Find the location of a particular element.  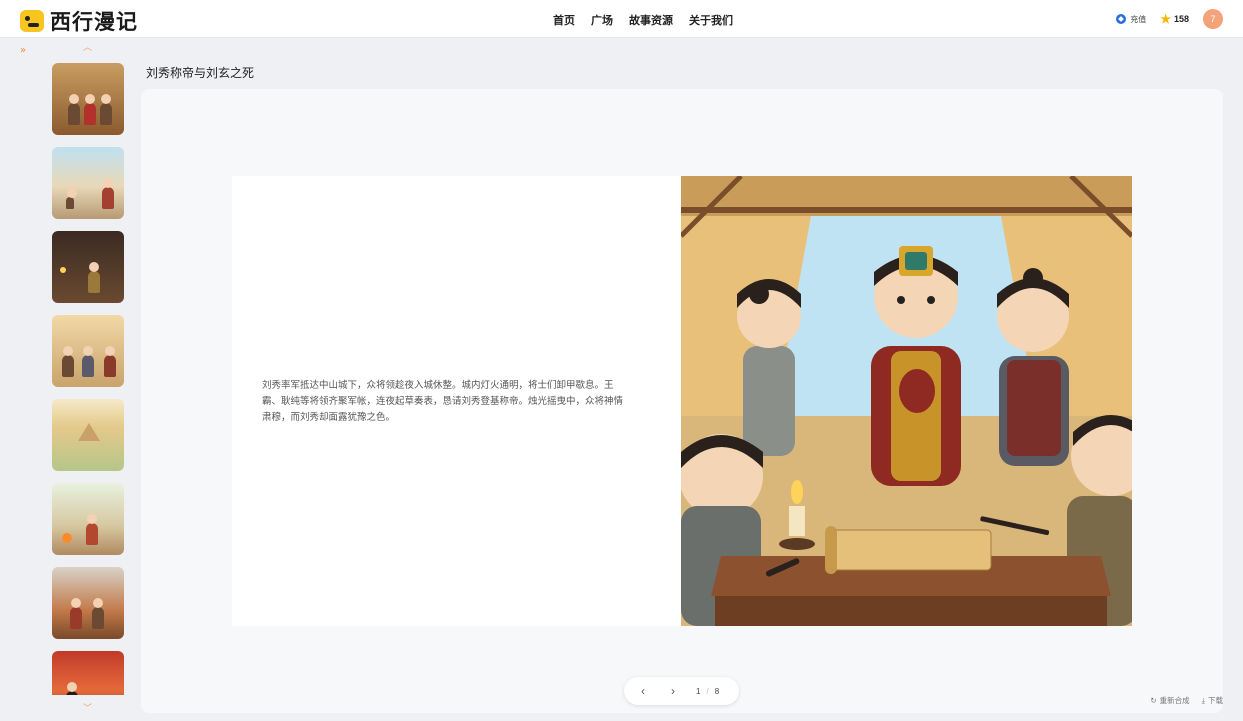

chevron-right-icon: › is located at coordinates (673, 691).